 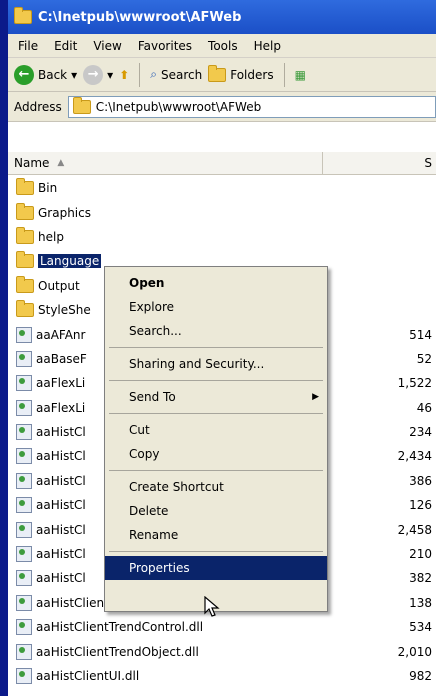 I want to click on address-label: Address, so click(x=38, y=106).